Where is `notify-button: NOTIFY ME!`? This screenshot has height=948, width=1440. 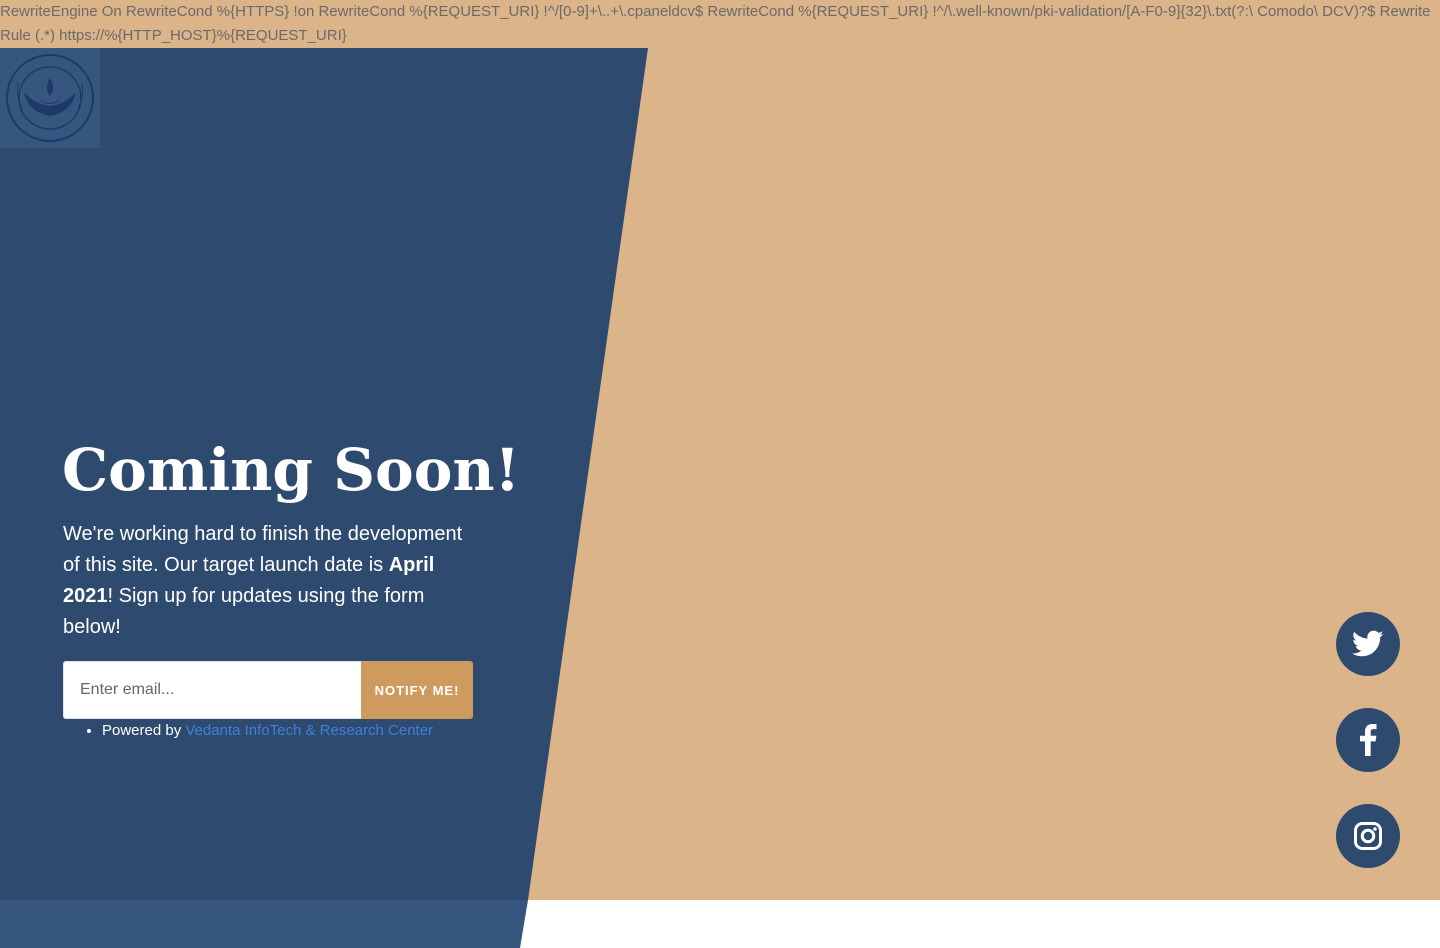
notify-button: NOTIFY ME! is located at coordinates (417, 690).